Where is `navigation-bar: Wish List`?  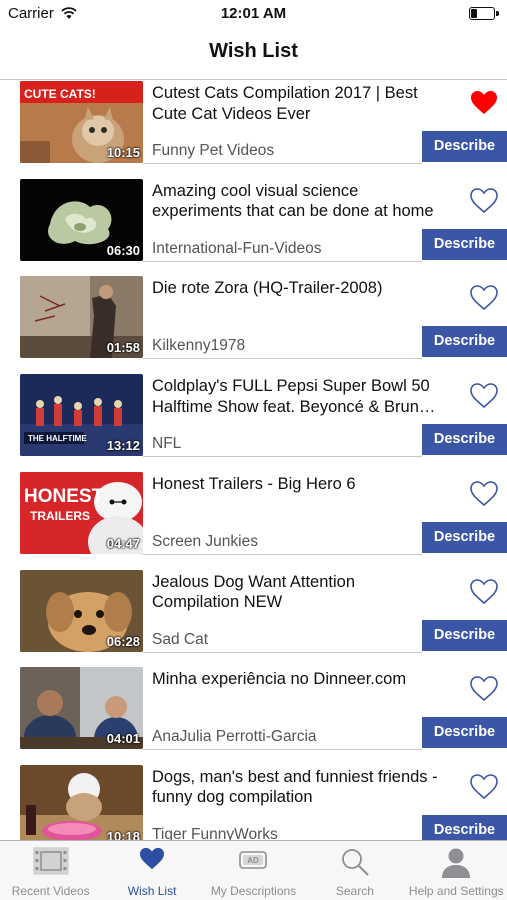
navigation-bar: Wish List is located at coordinates (253, 54).